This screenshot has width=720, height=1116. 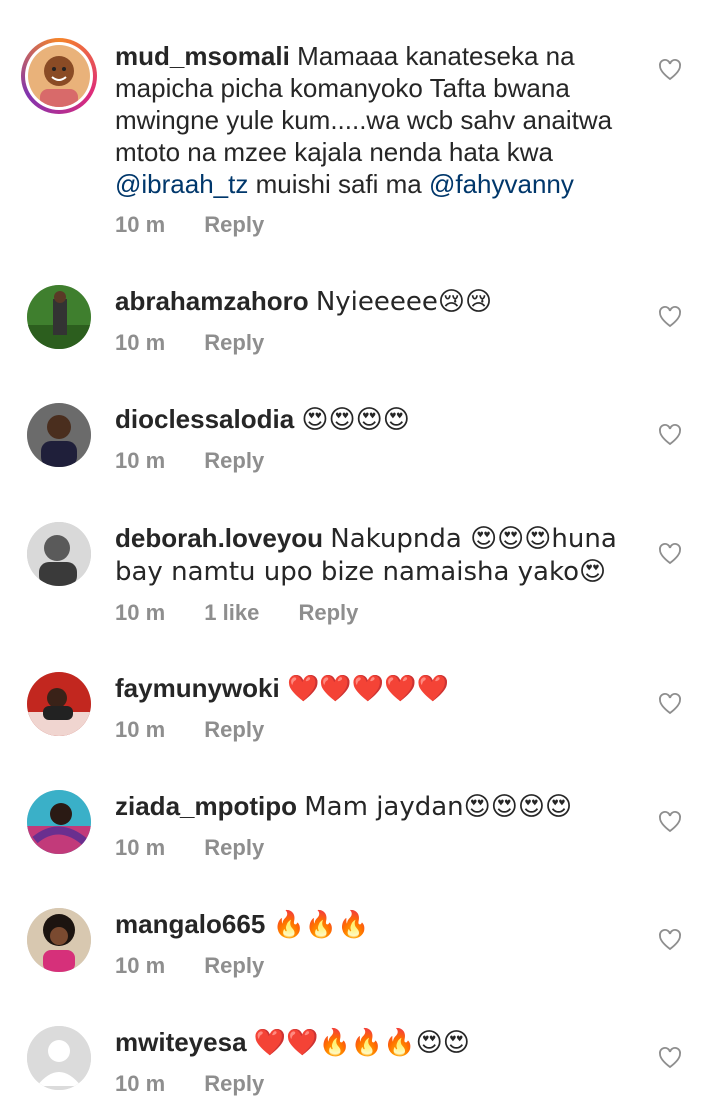 I want to click on comment-text: ziada_mpotipo Mam jaydan😍😍😍😍, so click(x=344, y=806).